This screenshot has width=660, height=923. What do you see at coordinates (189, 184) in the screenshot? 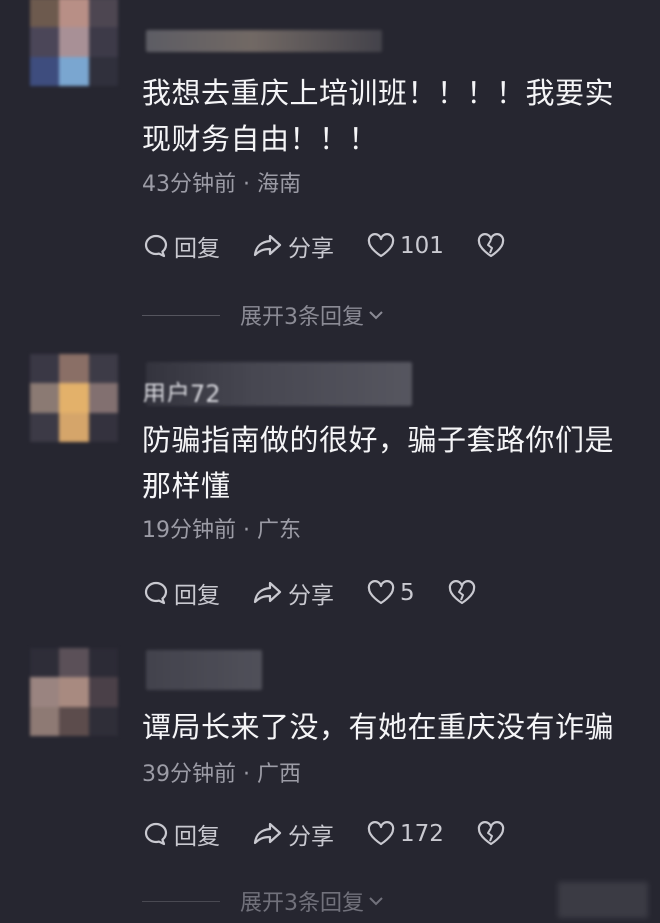
I see `comment-time: 43分钟前` at bounding box center [189, 184].